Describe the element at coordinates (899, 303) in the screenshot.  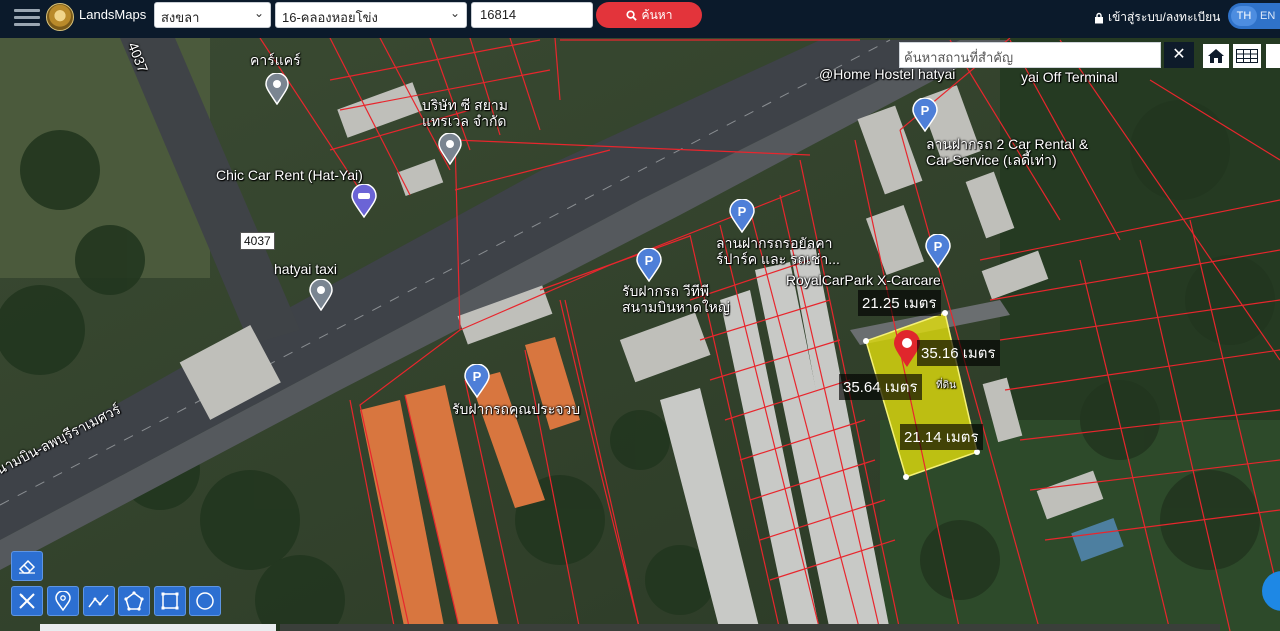
I see `measurement-top: 21.25 เมตร` at that location.